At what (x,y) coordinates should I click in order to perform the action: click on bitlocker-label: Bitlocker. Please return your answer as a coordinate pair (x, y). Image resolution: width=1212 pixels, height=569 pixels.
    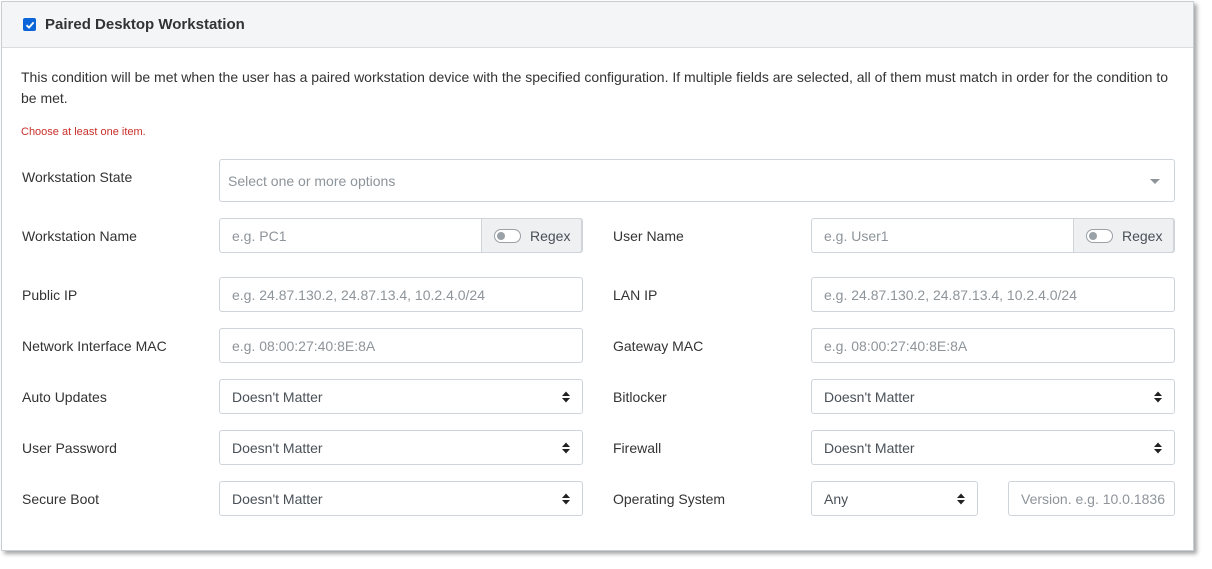
    Looking at the image, I should click on (640, 397).